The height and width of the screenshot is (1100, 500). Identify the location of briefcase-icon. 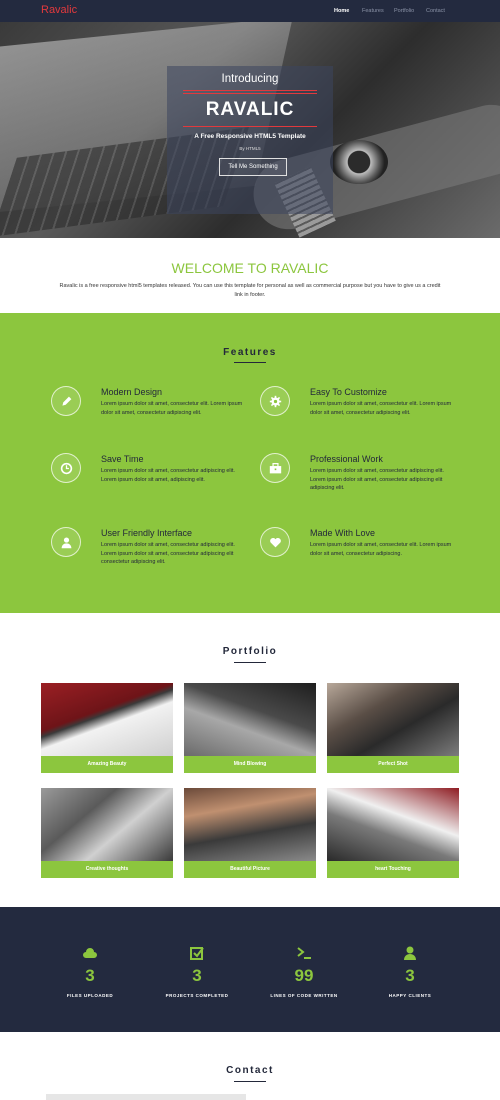
(275, 468).